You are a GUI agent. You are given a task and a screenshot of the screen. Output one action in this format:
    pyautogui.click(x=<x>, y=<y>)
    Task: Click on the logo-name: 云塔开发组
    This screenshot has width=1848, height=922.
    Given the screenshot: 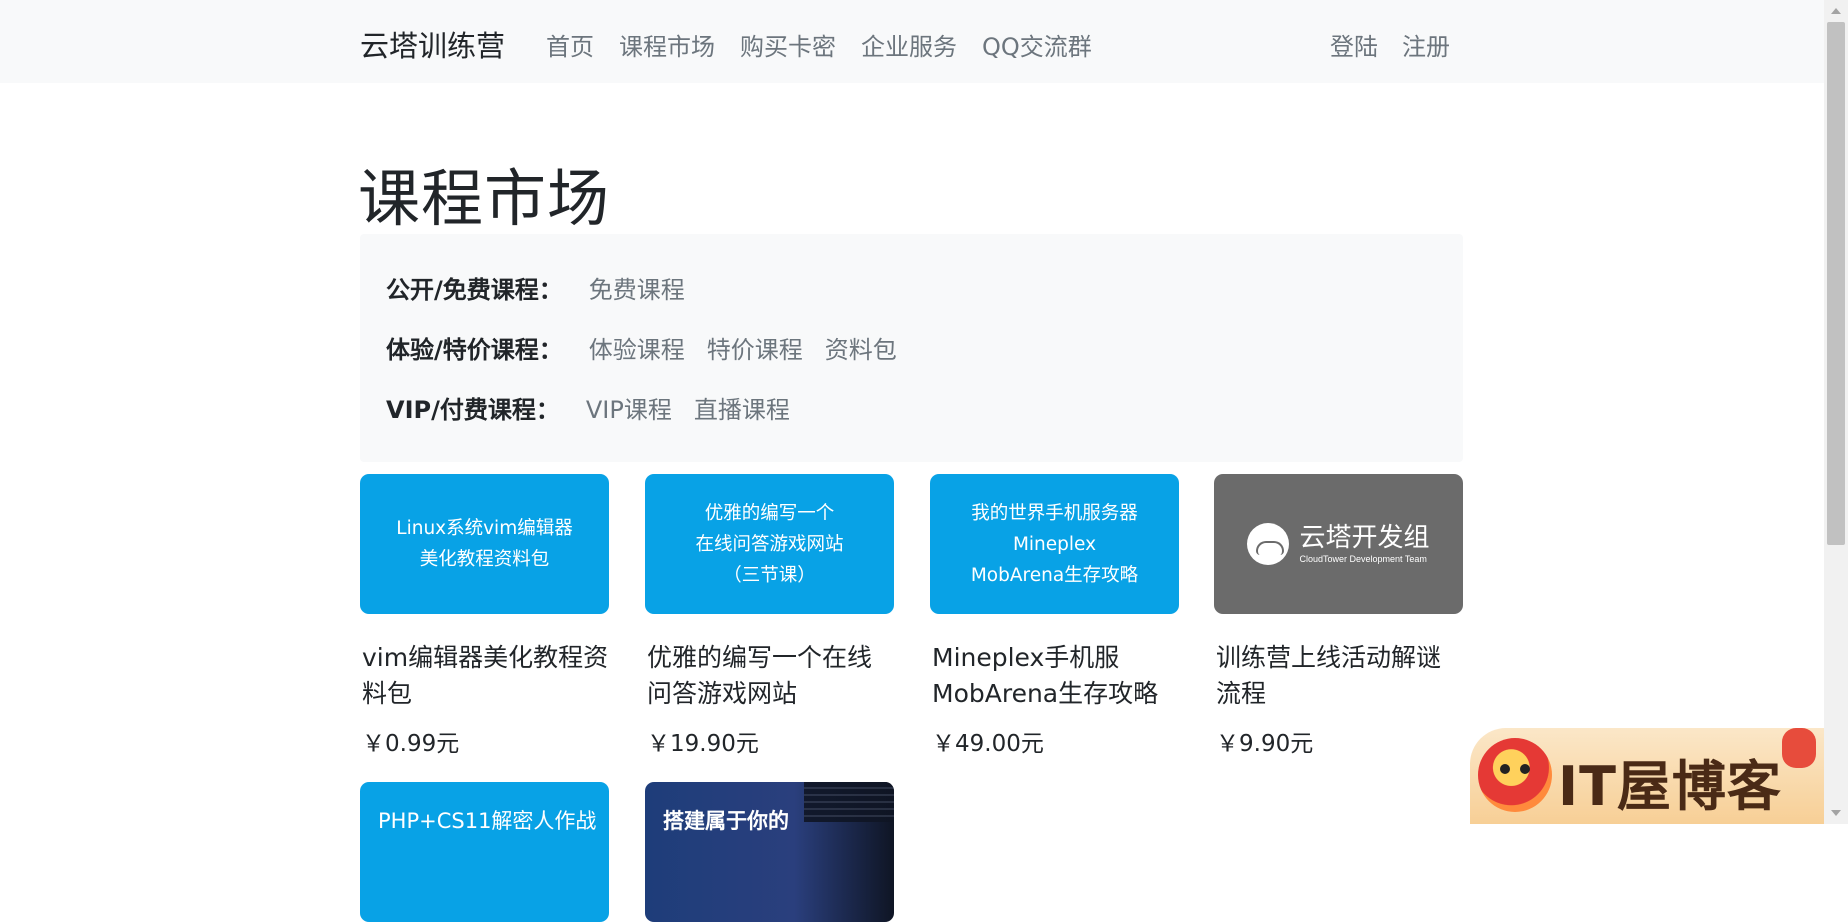 What is the action you would take?
    pyautogui.click(x=1364, y=538)
    